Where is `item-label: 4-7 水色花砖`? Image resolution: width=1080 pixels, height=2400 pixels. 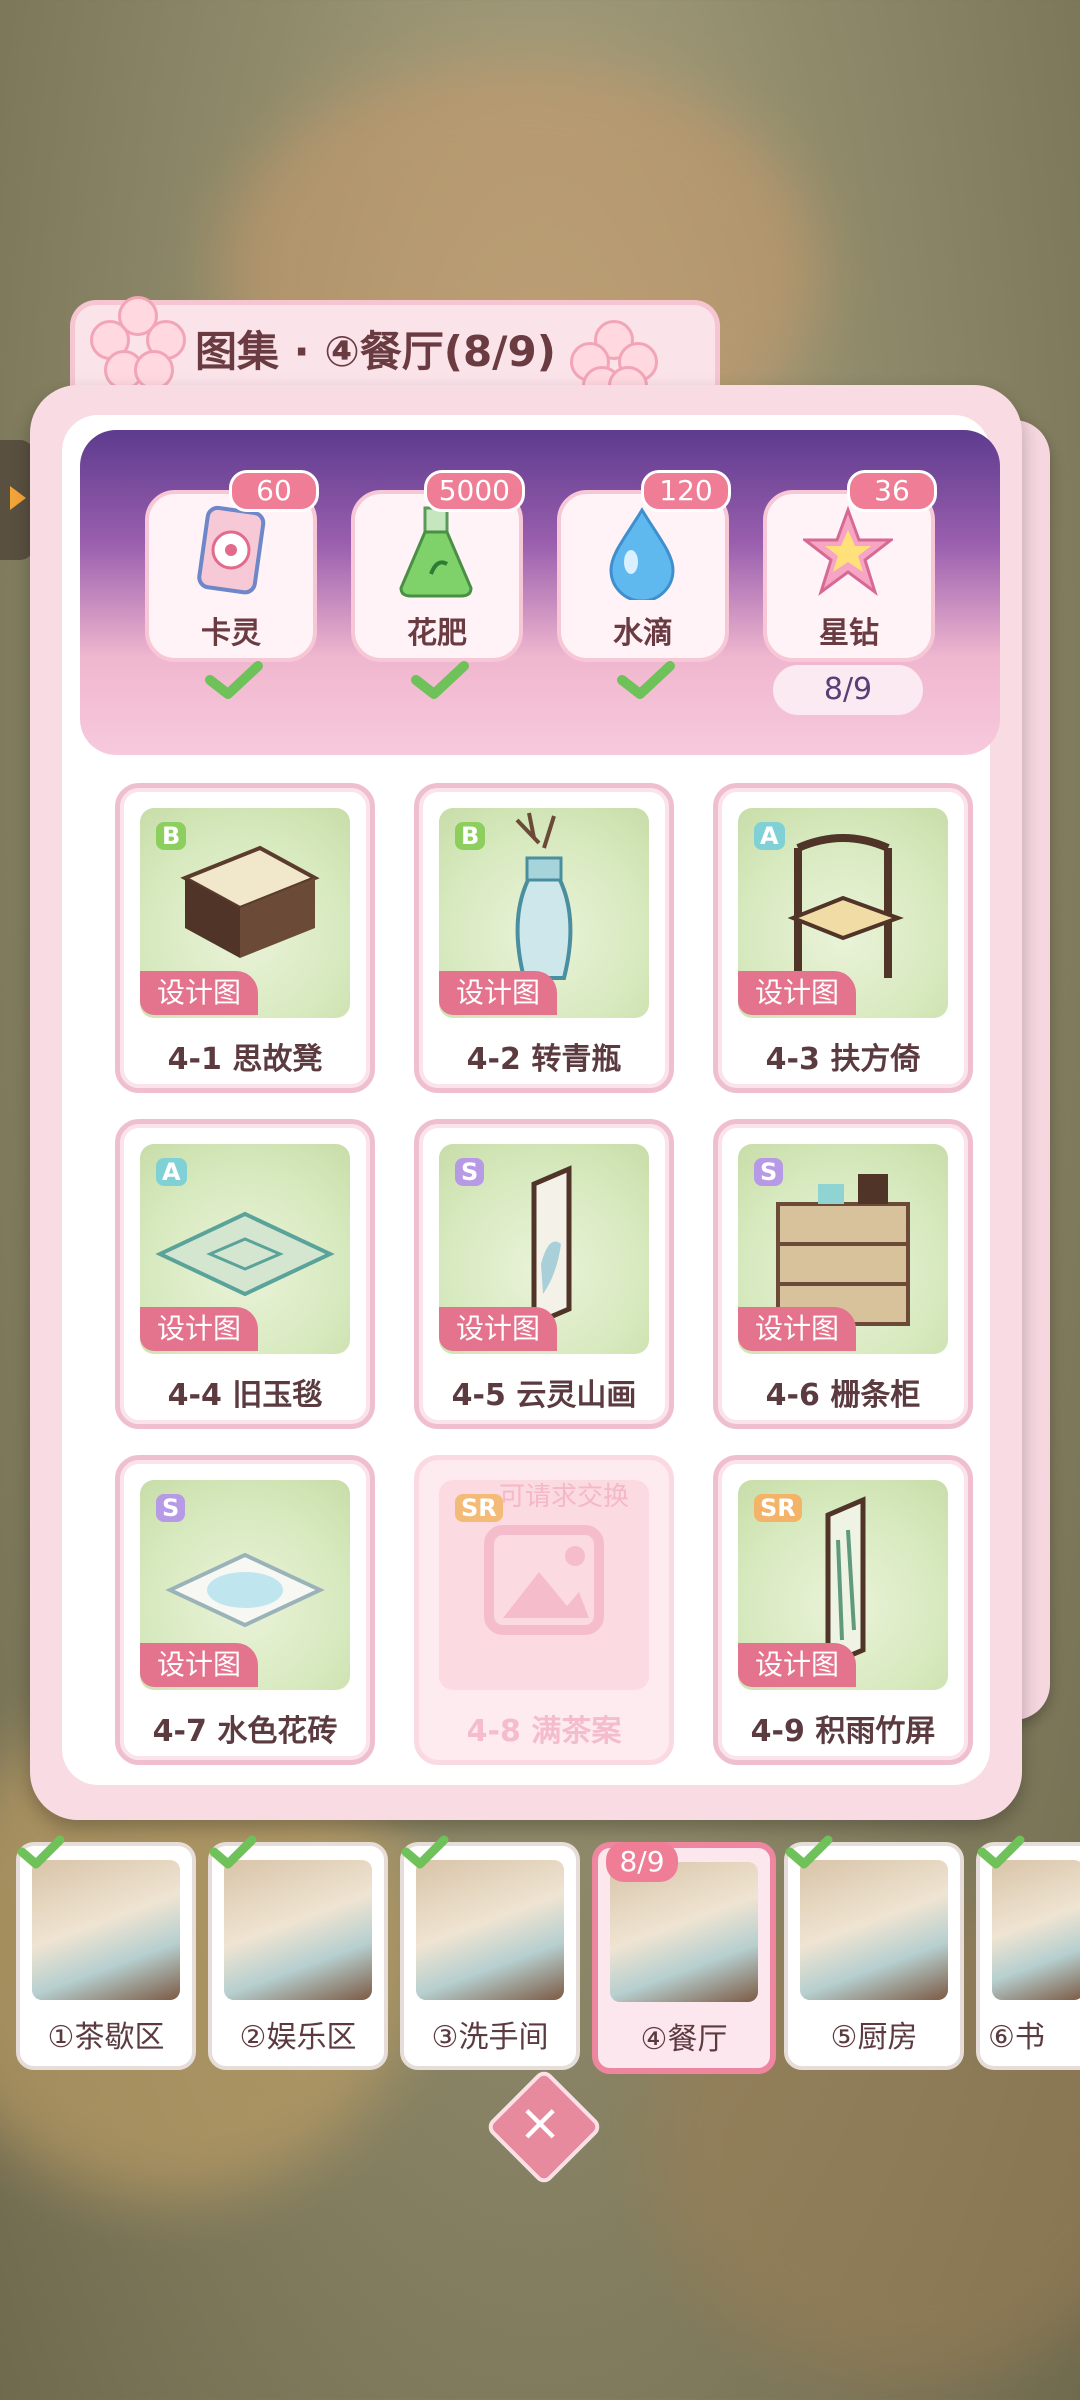 item-label: 4-7 水色花砖 is located at coordinates (245, 1731).